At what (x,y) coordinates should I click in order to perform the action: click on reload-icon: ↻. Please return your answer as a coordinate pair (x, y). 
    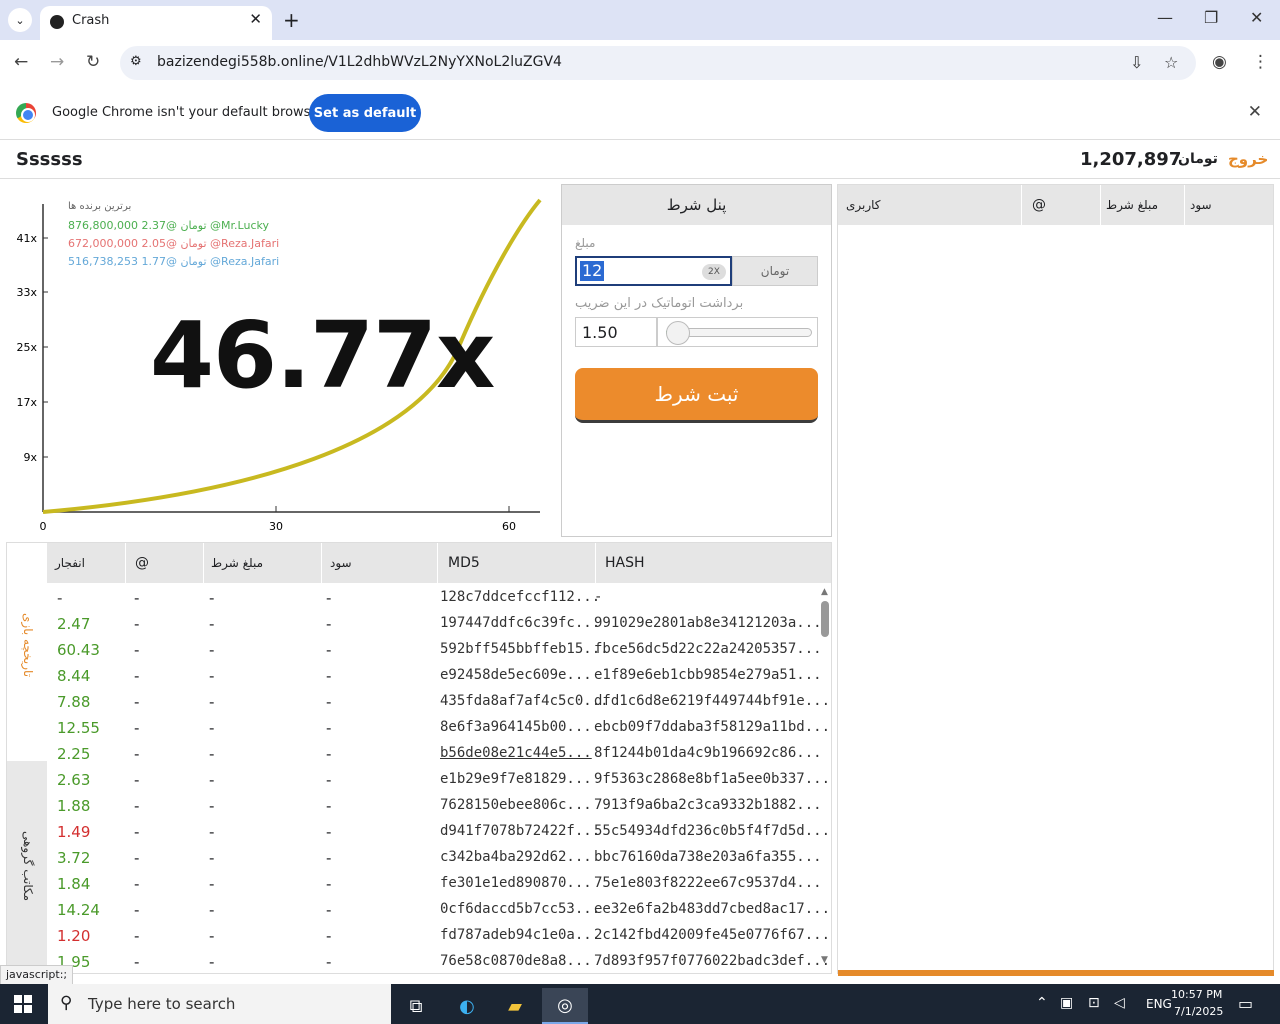
    Looking at the image, I should click on (93, 62).